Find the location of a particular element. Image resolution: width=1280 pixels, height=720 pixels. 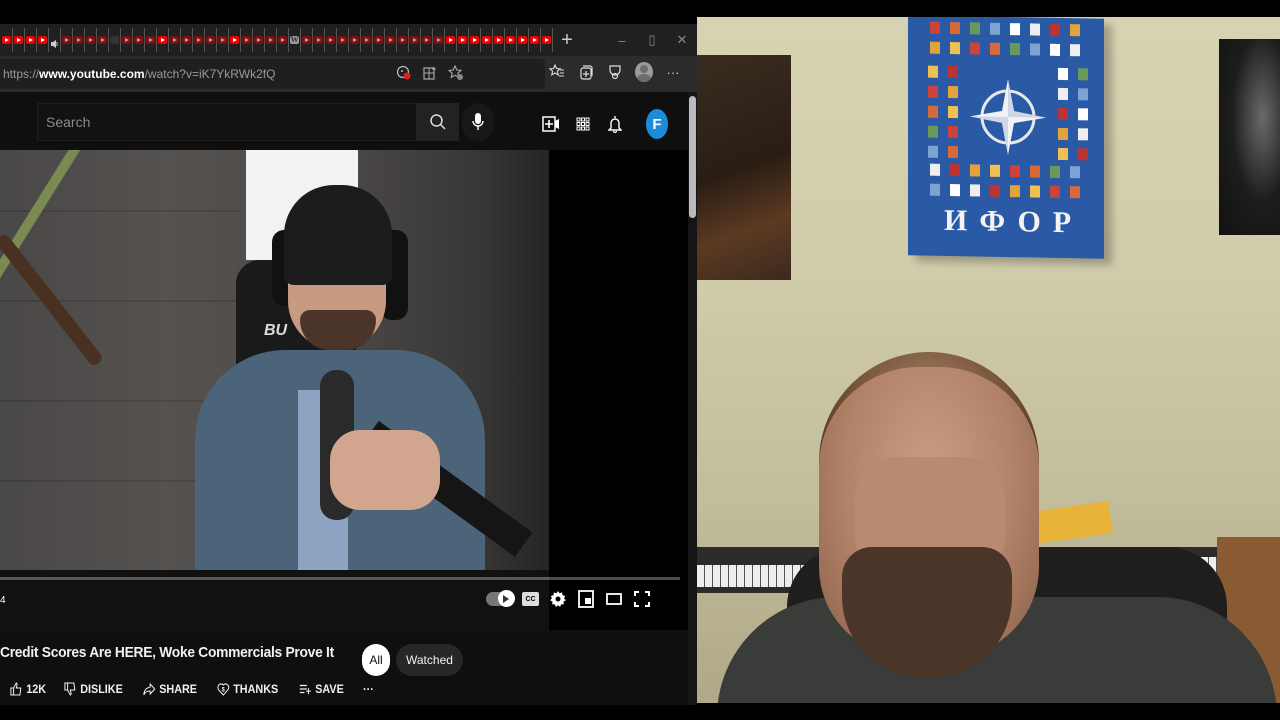

collections-icon is located at coordinates (586, 72).